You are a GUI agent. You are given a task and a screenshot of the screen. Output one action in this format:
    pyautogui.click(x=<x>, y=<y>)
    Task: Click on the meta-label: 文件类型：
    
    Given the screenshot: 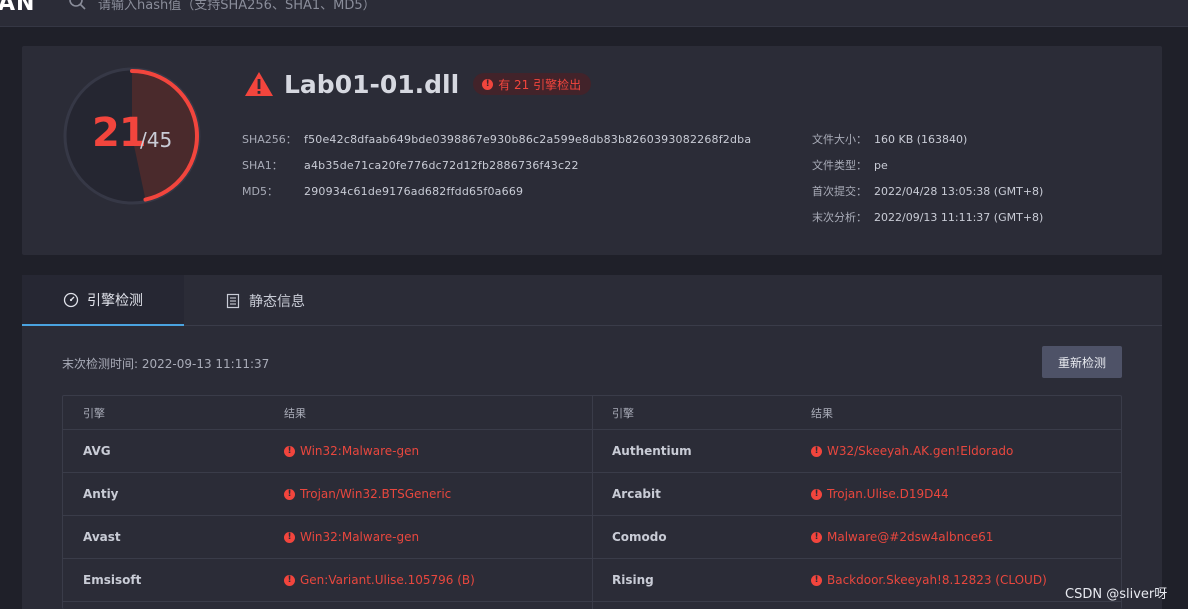 What is the action you would take?
    pyautogui.click(x=839, y=165)
    